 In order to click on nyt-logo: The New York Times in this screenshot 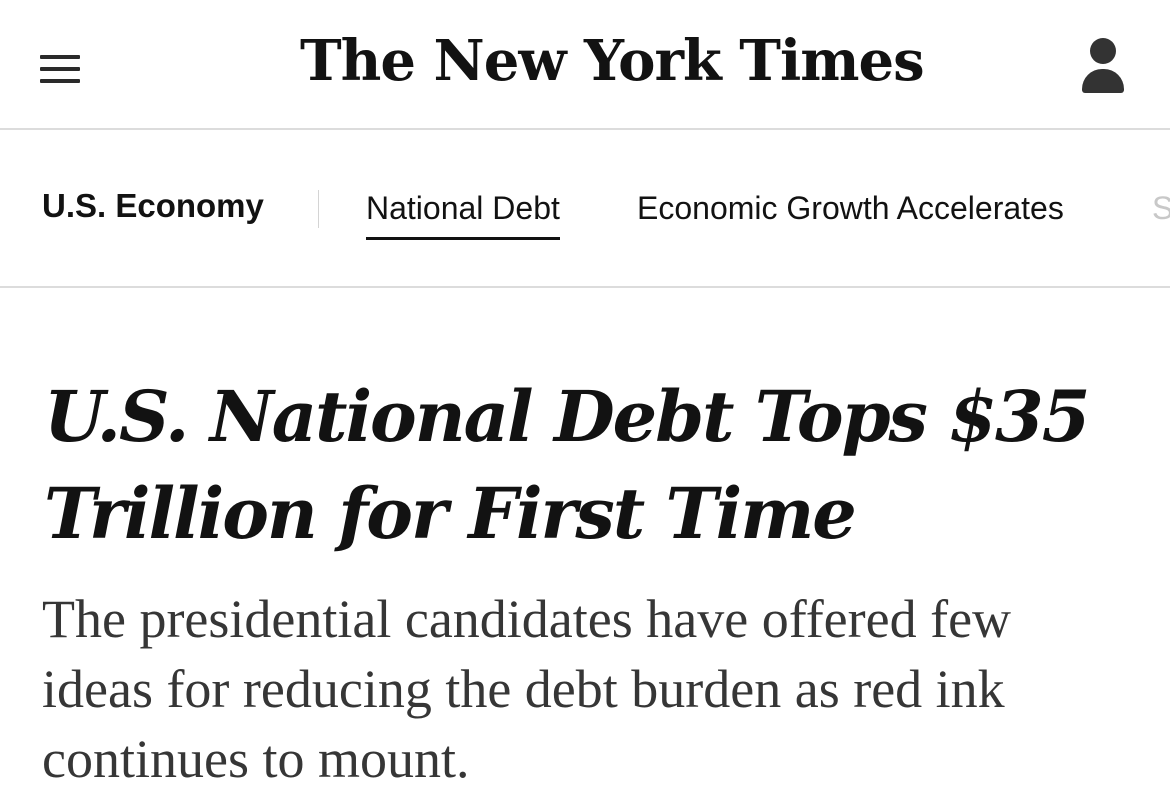, I will do `click(612, 61)`.